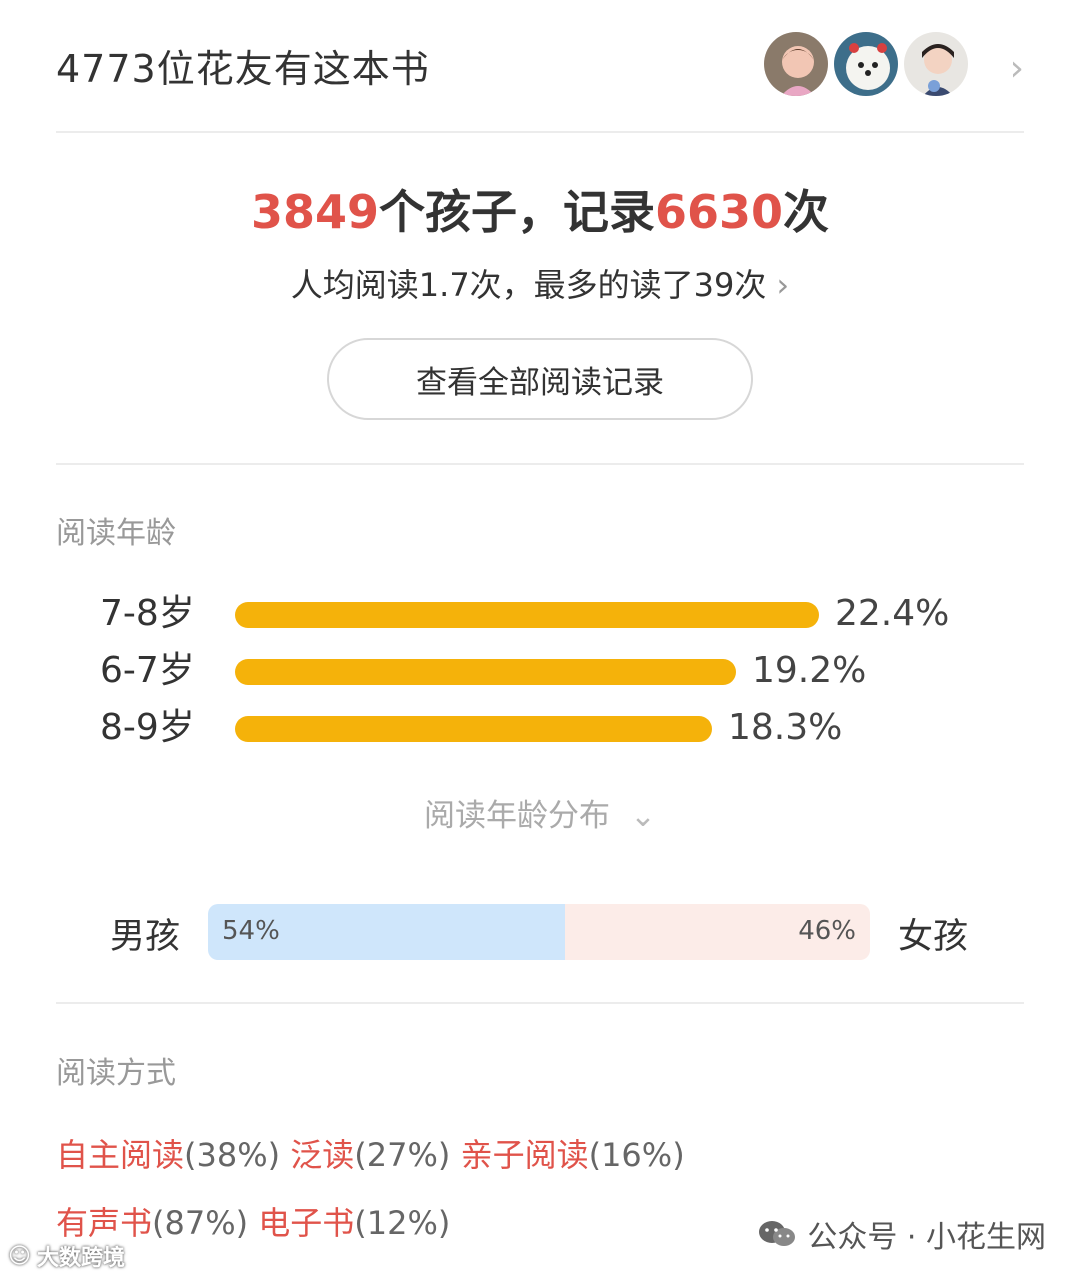 Image resolution: width=1080 pixels, height=1276 pixels. Describe the element at coordinates (104, 1223) in the screenshot. I see `reading-mode-name: 有声书` at that location.